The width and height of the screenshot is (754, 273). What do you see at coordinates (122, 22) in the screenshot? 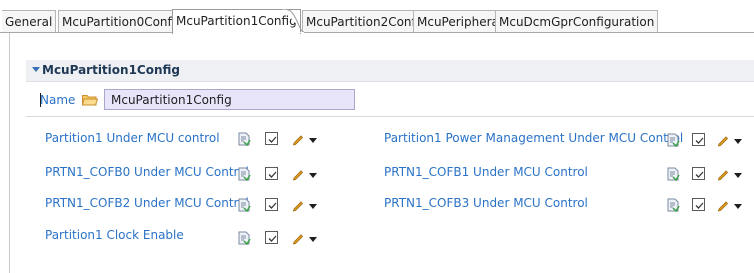
I see `tab-mcu-partition0-config: McuPartition0Config` at bounding box center [122, 22].